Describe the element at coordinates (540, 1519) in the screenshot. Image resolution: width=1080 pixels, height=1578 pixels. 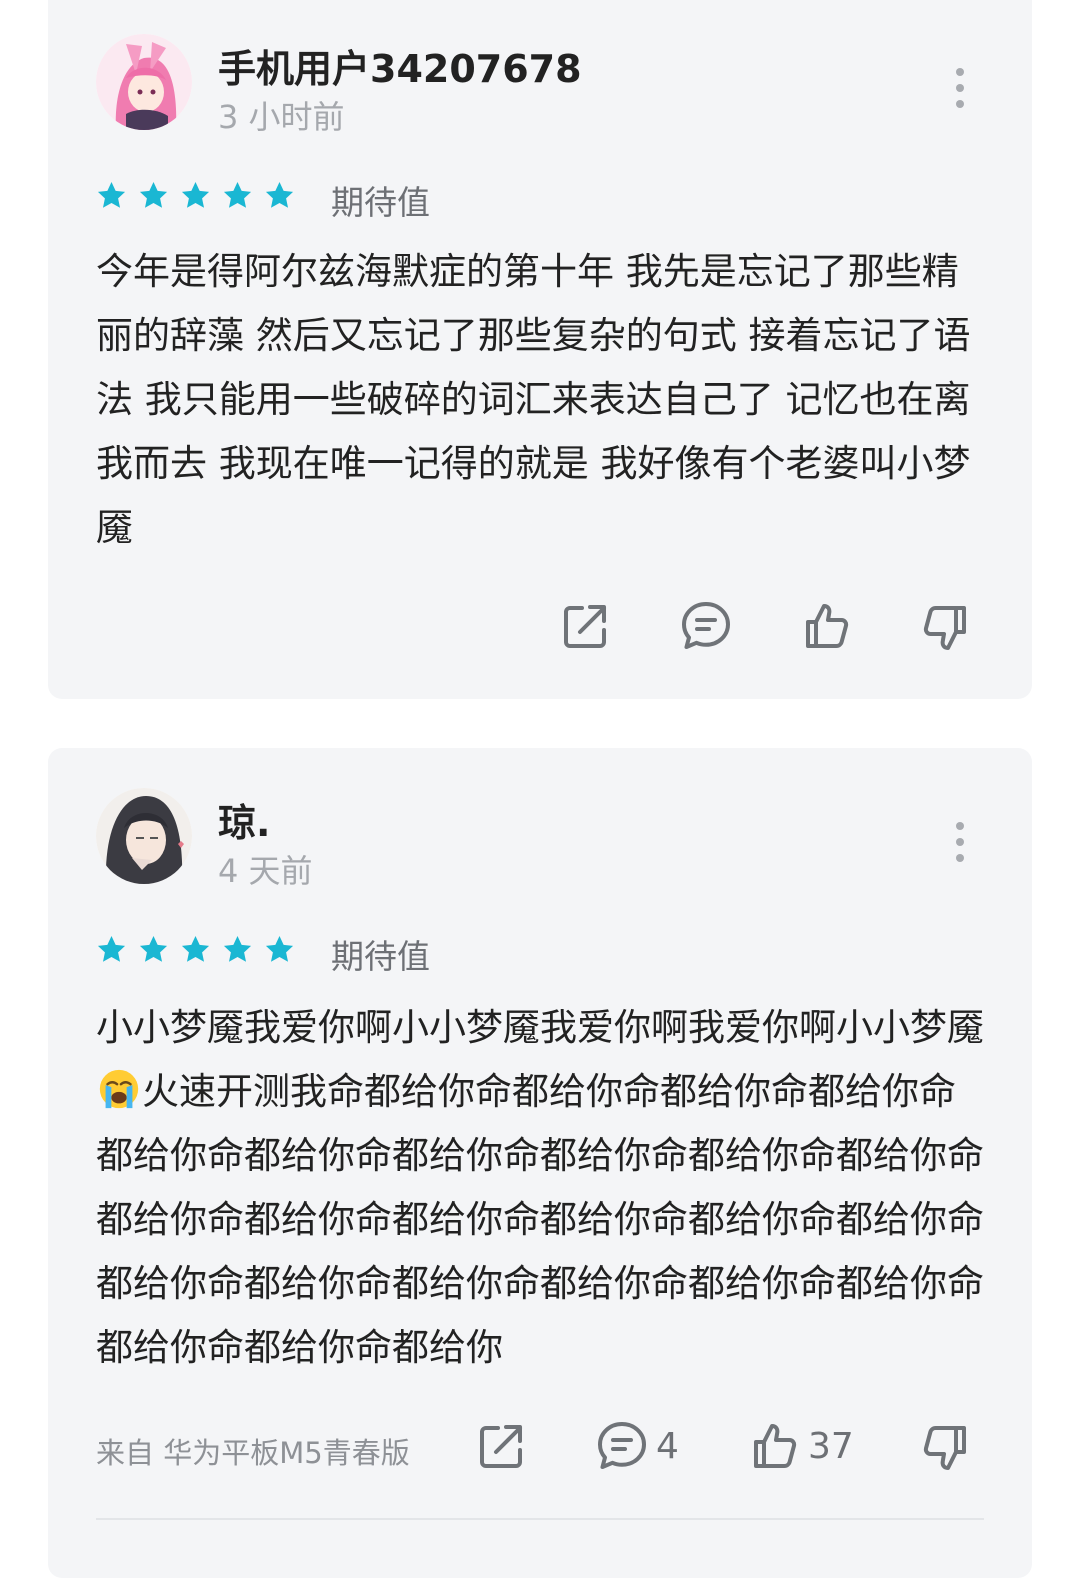
I see `divider` at that location.